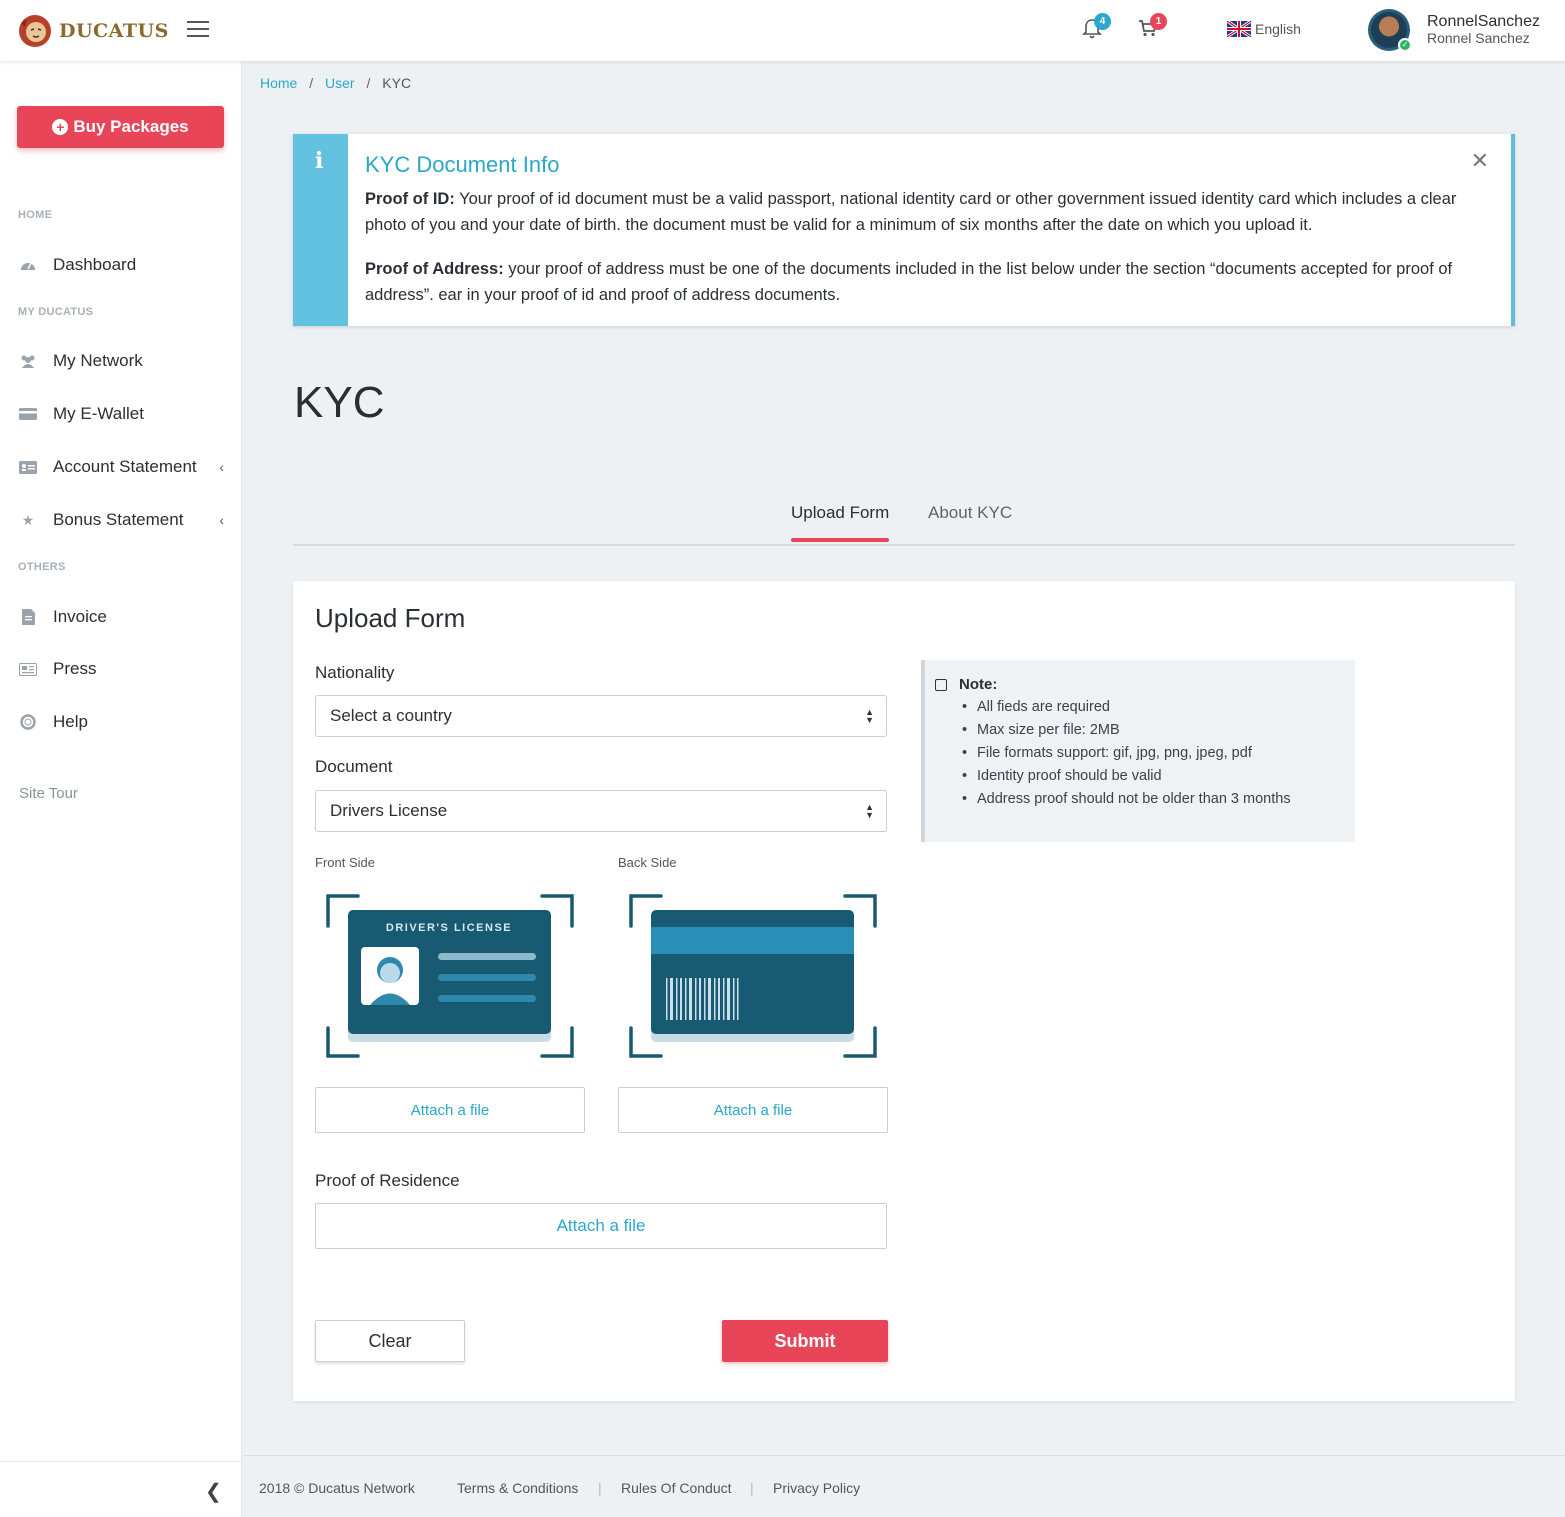 The width and height of the screenshot is (1565, 1517). What do you see at coordinates (389, 810) in the screenshot?
I see `document-value: Drivers License` at bounding box center [389, 810].